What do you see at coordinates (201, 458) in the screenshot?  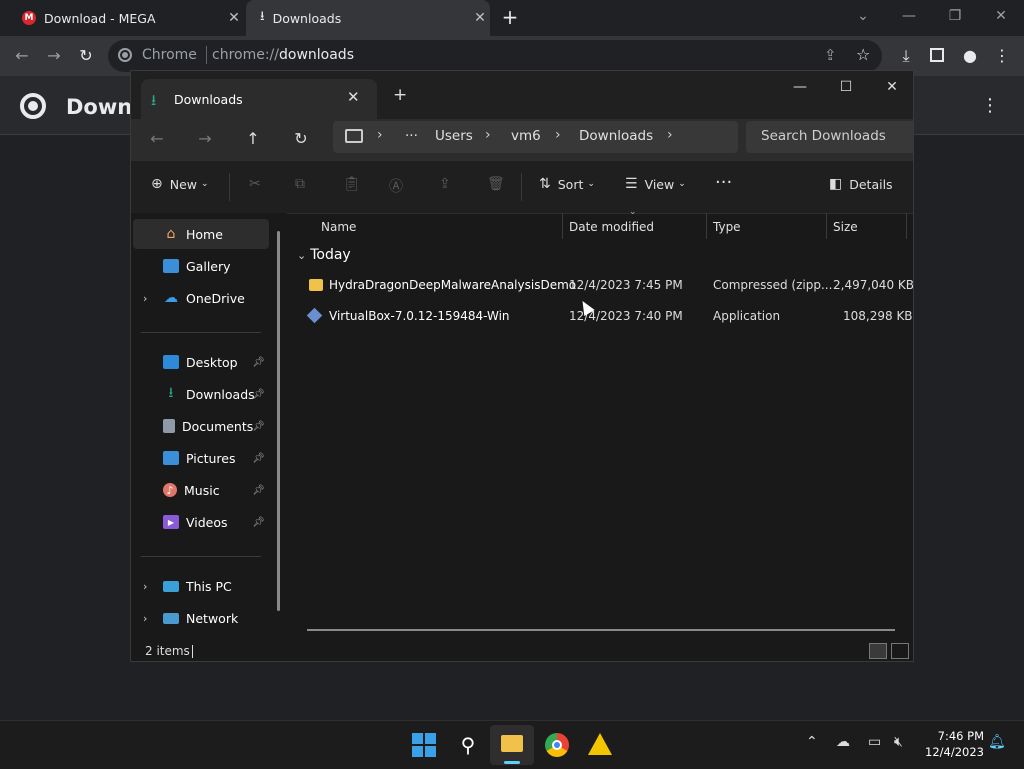 I see `nav-item-pictures: Pictures 📌︎` at bounding box center [201, 458].